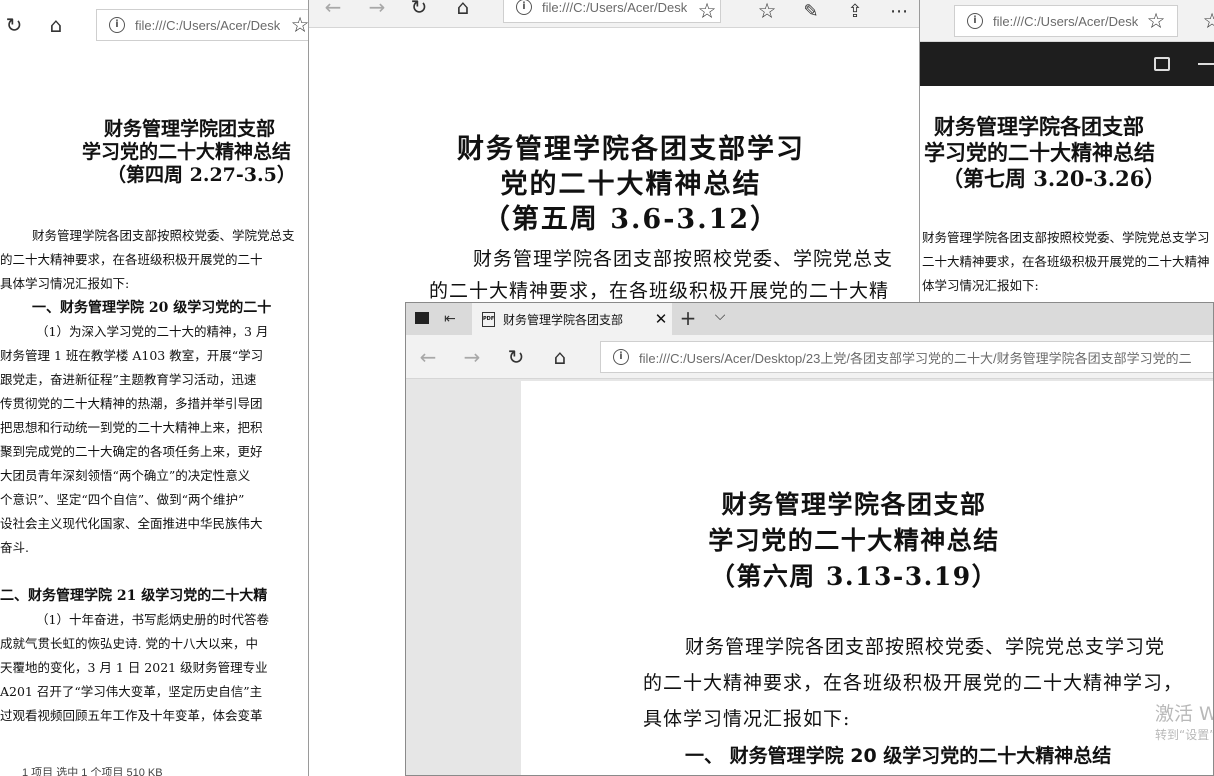  What do you see at coordinates (809, 319) in the screenshot?
I see `tab-bar: ⇤ PDF 财务管理学院各团支部 ✕ + ⌵` at bounding box center [809, 319].